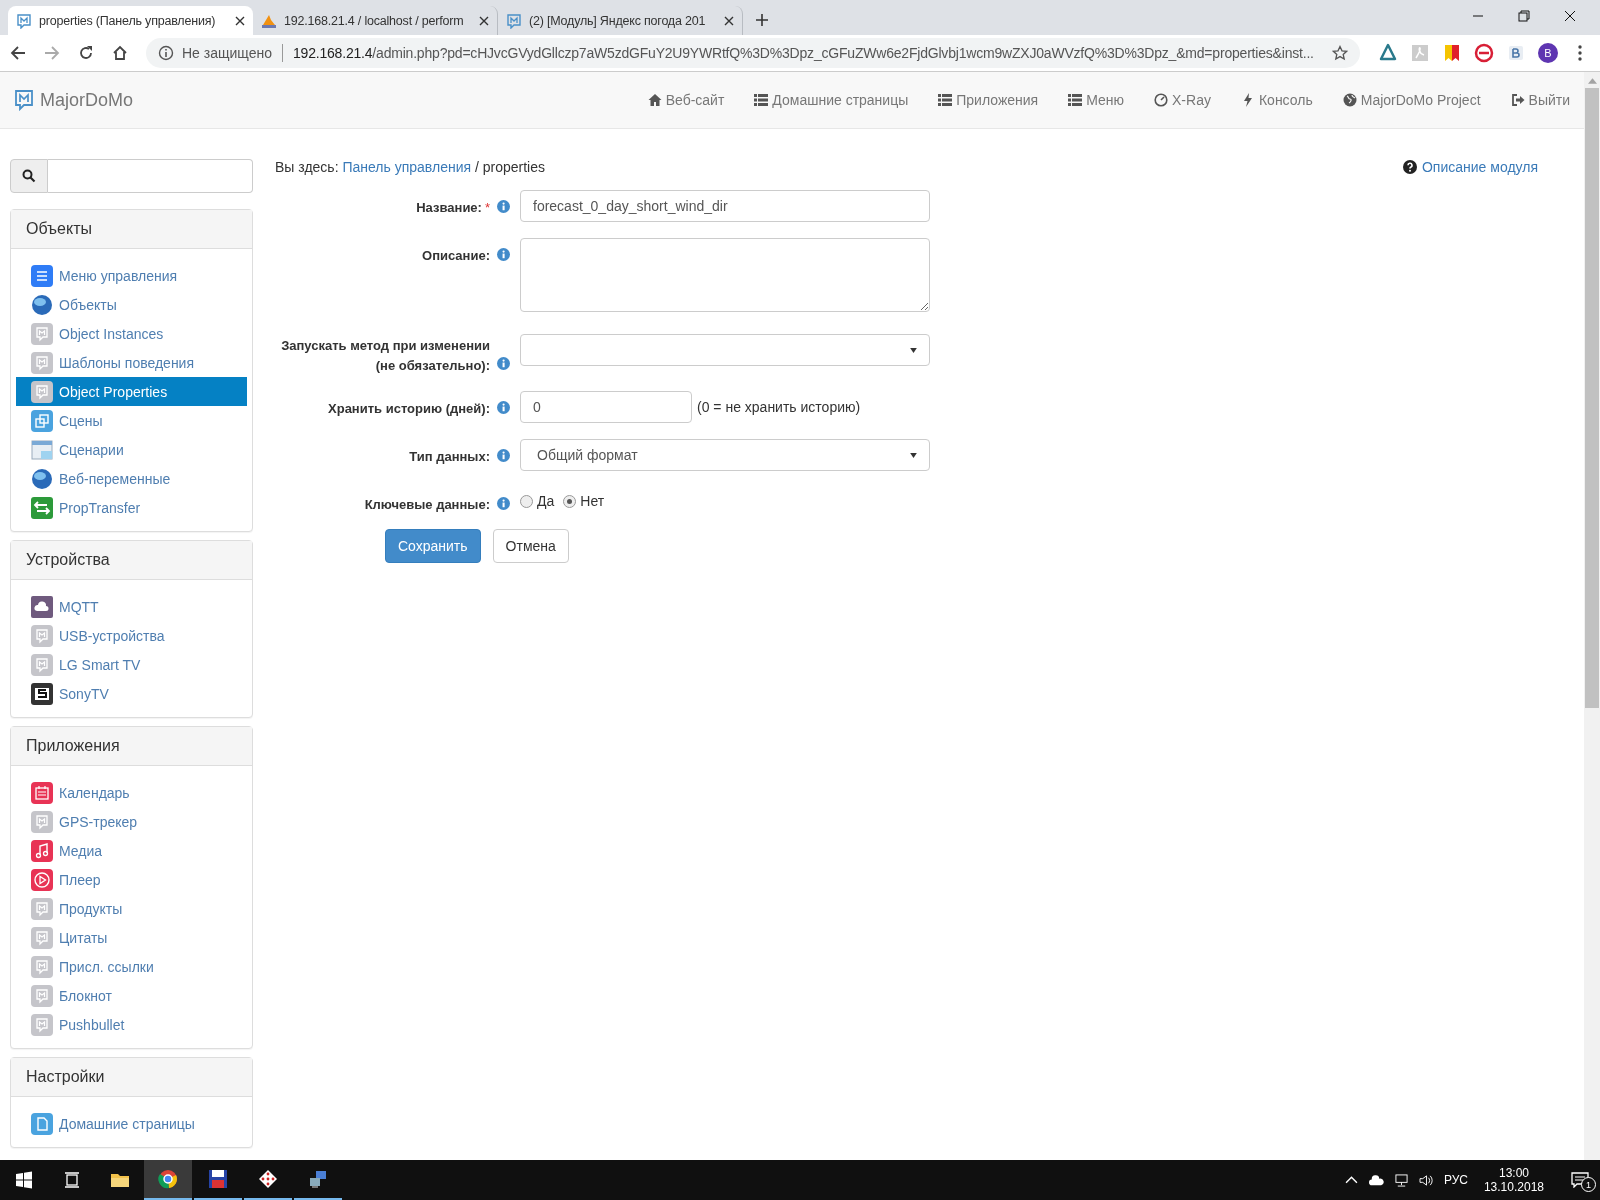  Describe the element at coordinates (168, 1179) in the screenshot. I see `browser-icon` at that location.